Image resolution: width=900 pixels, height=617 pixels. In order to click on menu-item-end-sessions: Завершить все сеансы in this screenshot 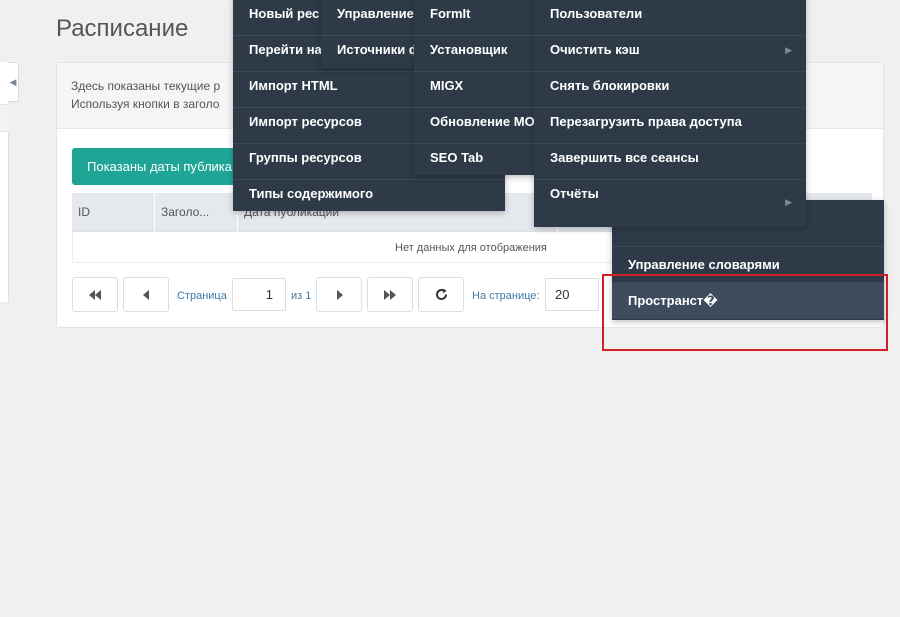, I will do `click(670, 162)`.